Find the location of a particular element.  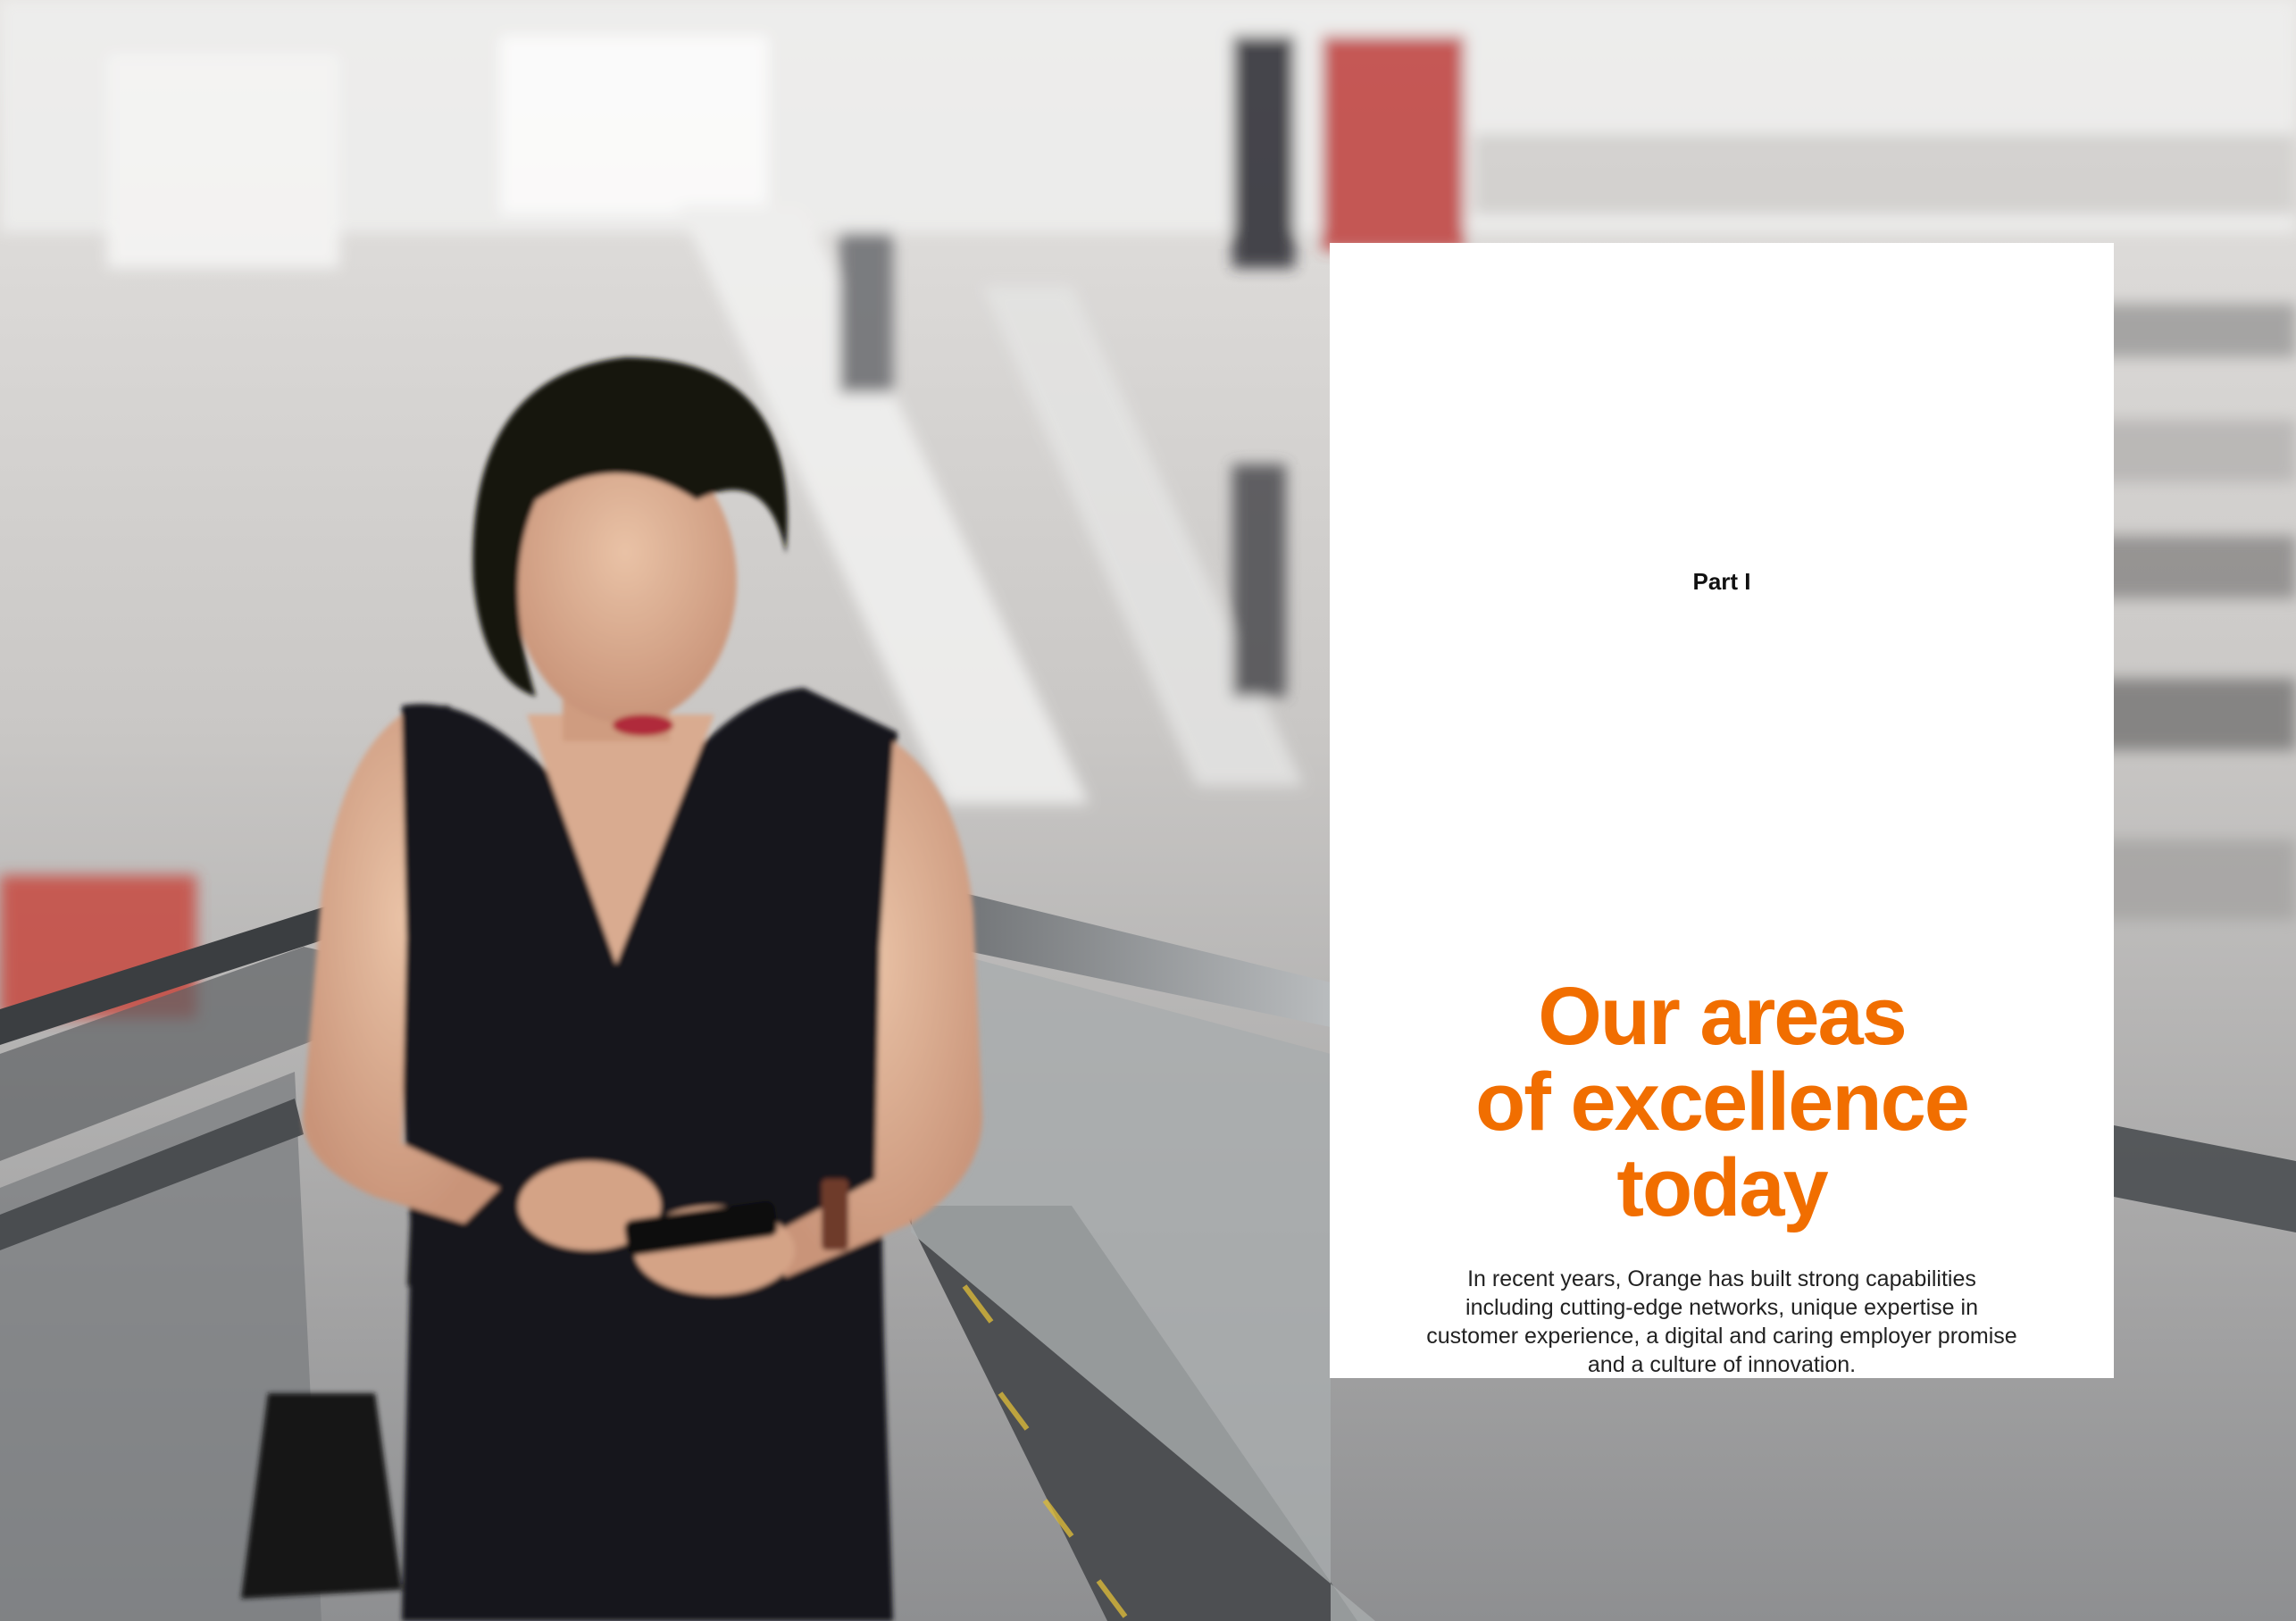

part-label: Part I is located at coordinates (1721, 581).